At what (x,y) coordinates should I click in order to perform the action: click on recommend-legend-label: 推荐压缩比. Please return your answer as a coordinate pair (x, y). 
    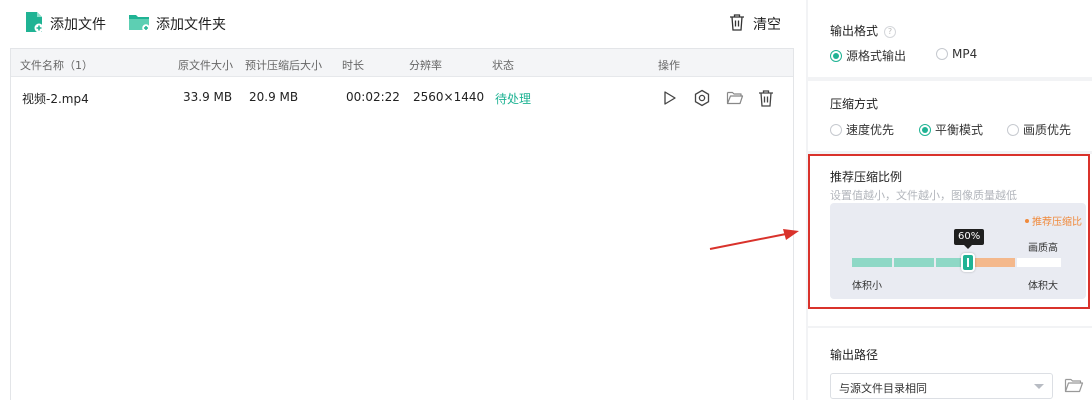
    Looking at the image, I should click on (1057, 222).